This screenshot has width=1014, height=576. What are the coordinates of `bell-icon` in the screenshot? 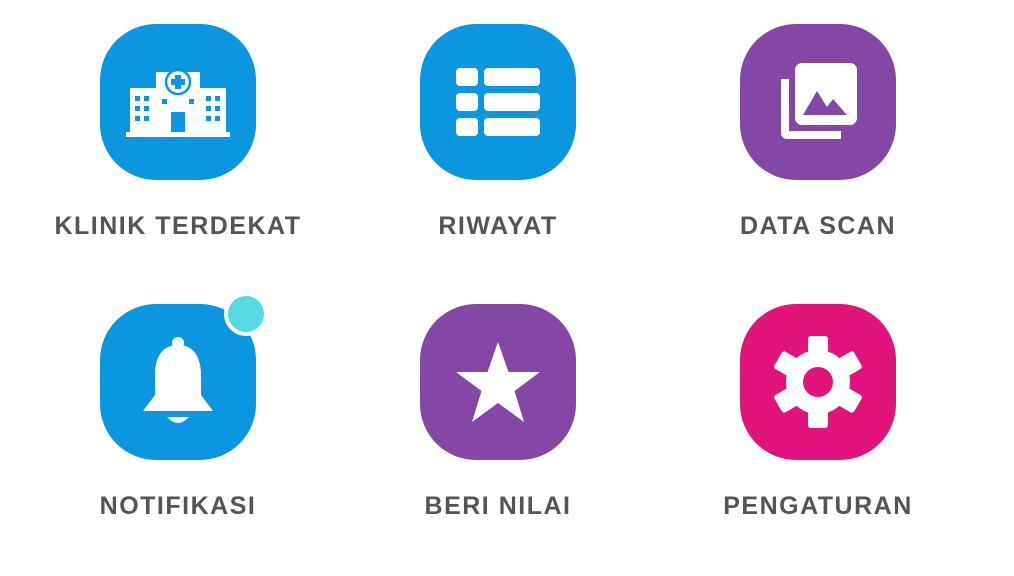 It's located at (178, 380).